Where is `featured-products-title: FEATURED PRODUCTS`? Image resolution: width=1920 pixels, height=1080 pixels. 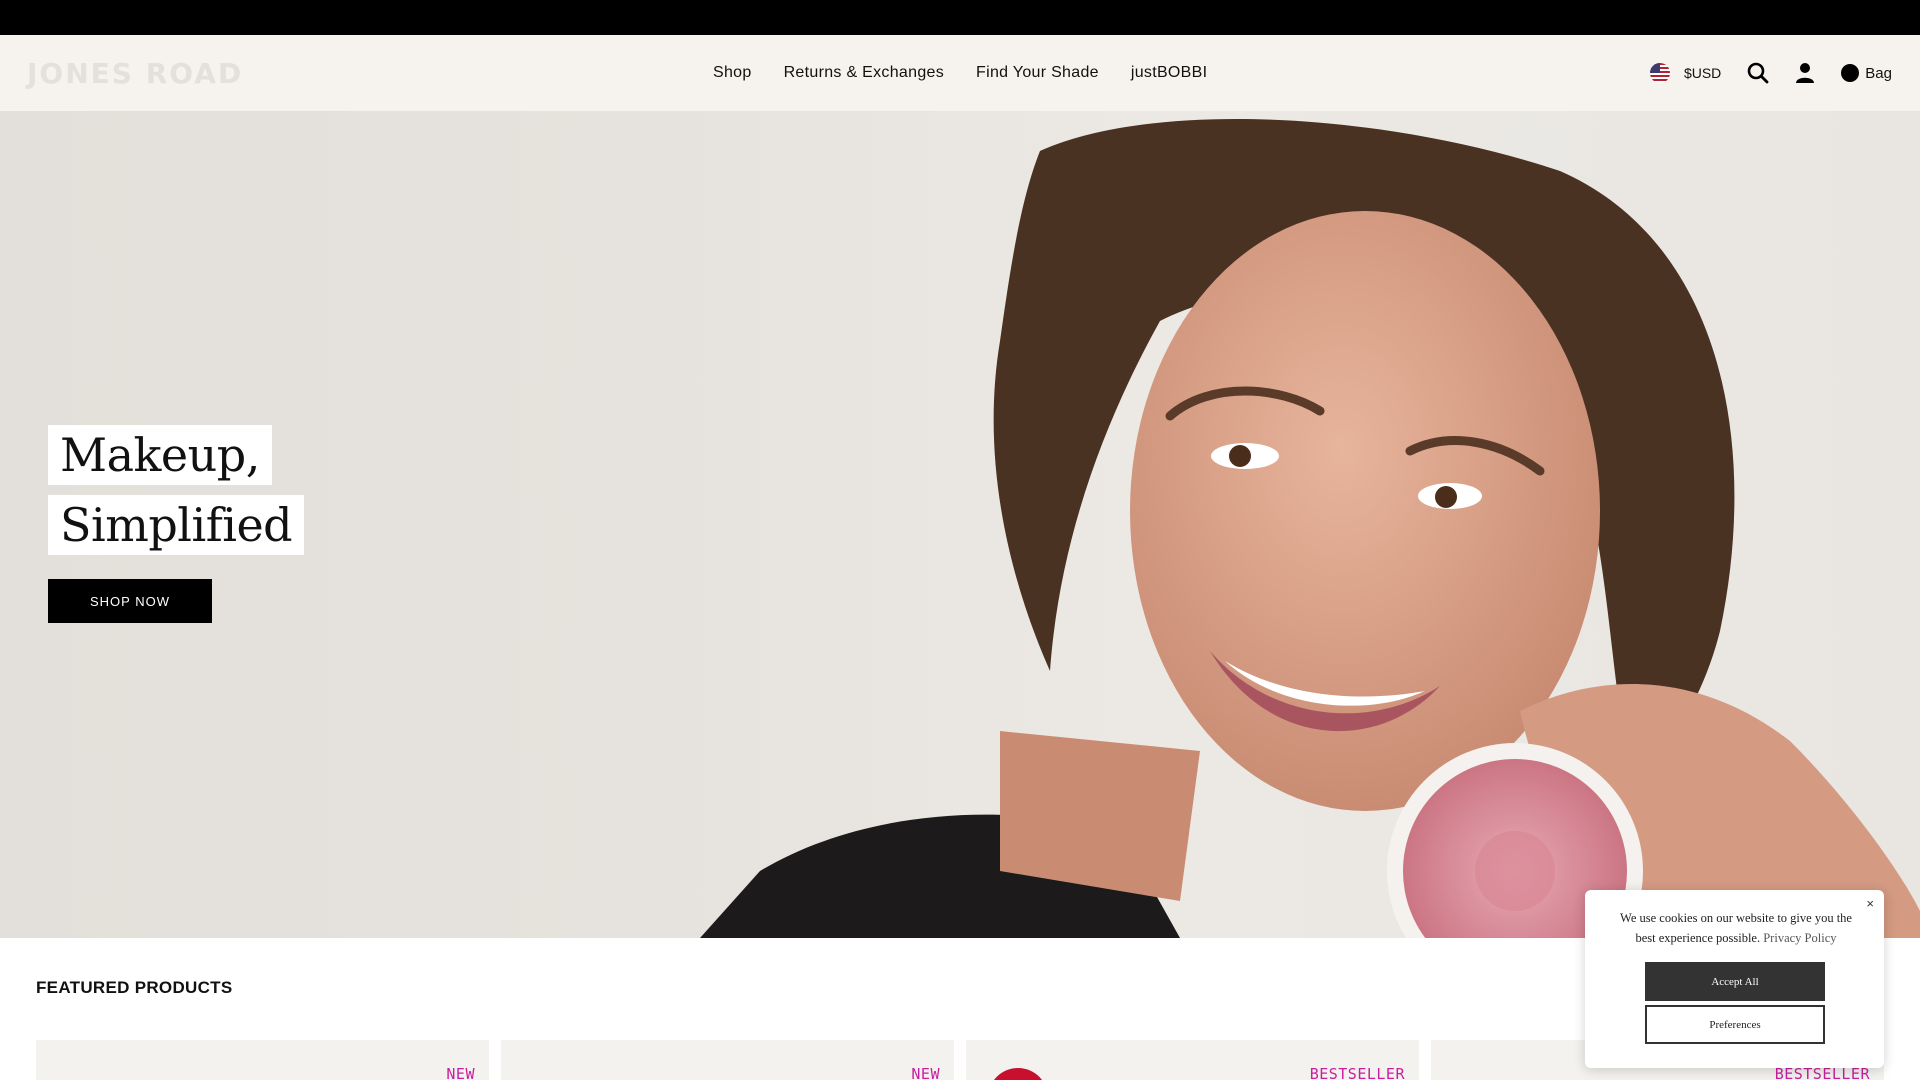
featured-products-title: FEATURED PRODUCTS is located at coordinates (134, 987).